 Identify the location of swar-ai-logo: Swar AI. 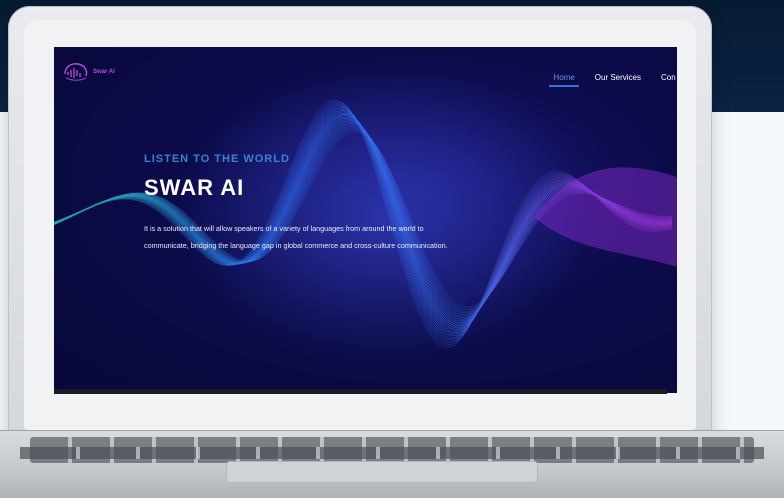
(97, 72).